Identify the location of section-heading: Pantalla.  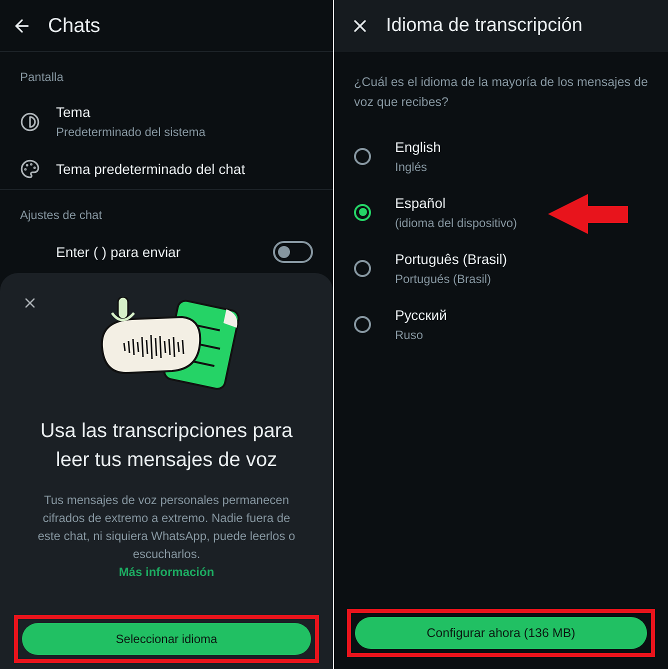
(41, 77).